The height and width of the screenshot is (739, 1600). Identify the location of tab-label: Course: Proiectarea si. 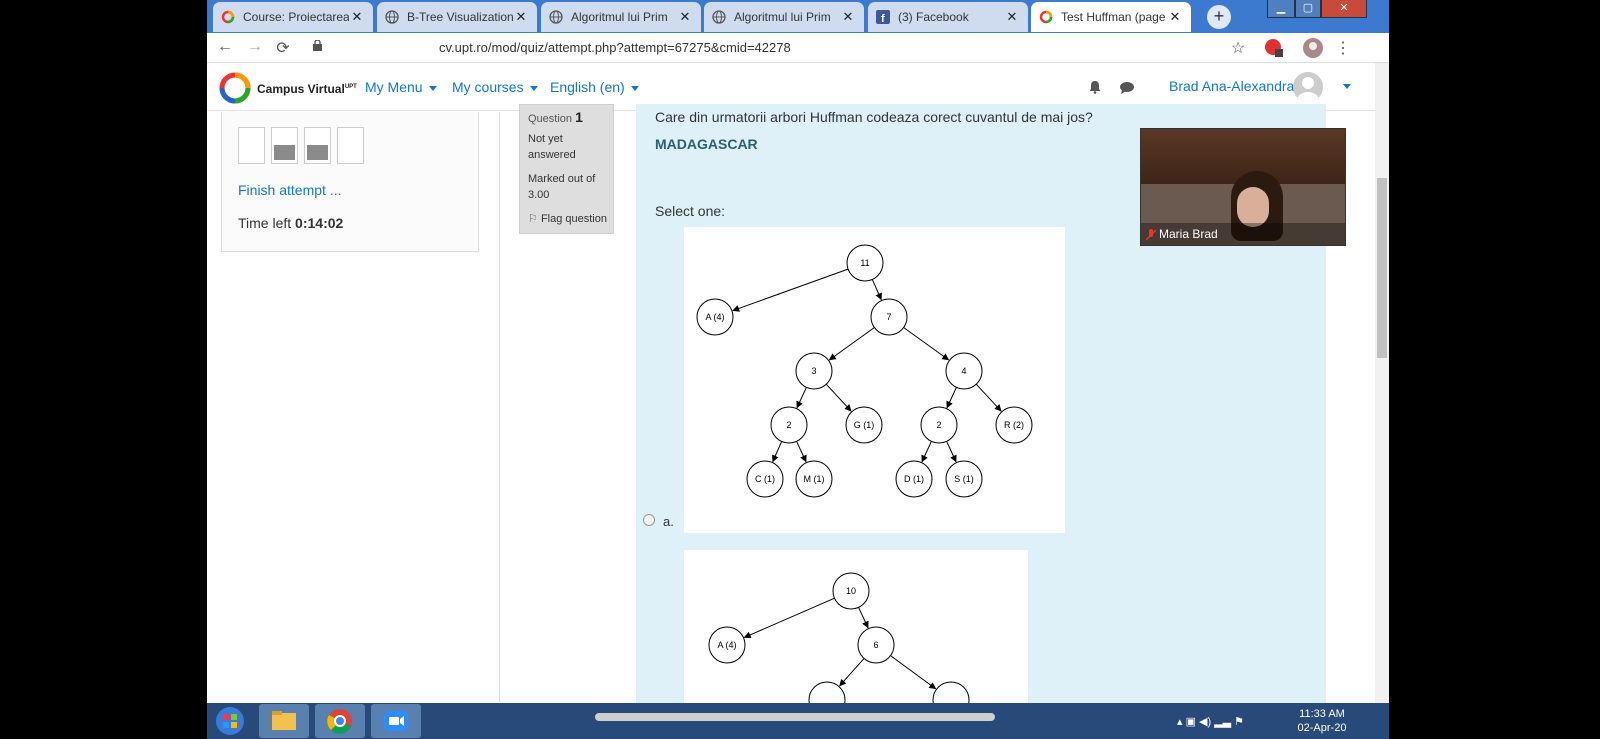
(296, 17).